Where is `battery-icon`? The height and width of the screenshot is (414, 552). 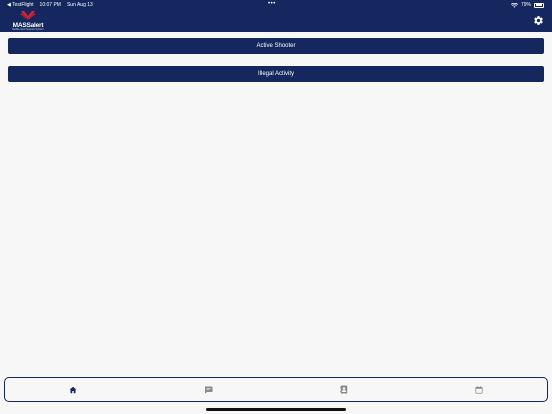 battery-icon is located at coordinates (539, 5).